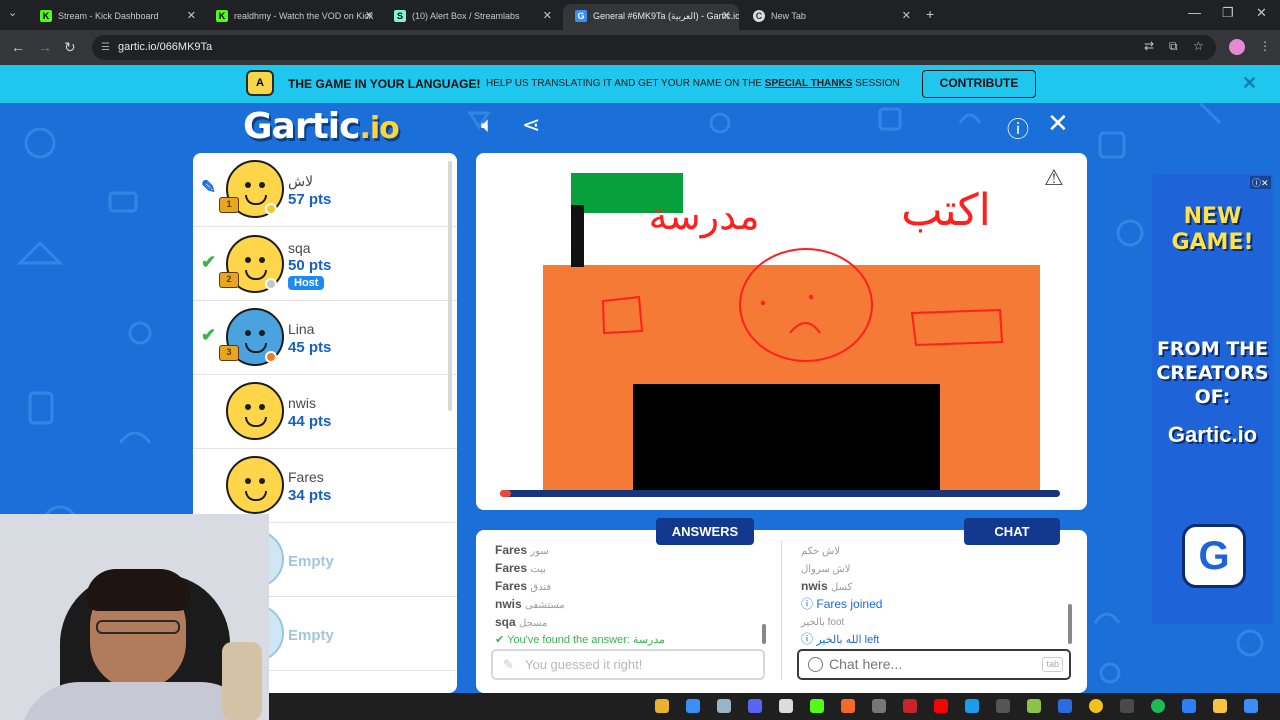 The height and width of the screenshot is (720, 1280). What do you see at coordinates (1194, 12) in the screenshot?
I see `minimize-icon: —` at bounding box center [1194, 12].